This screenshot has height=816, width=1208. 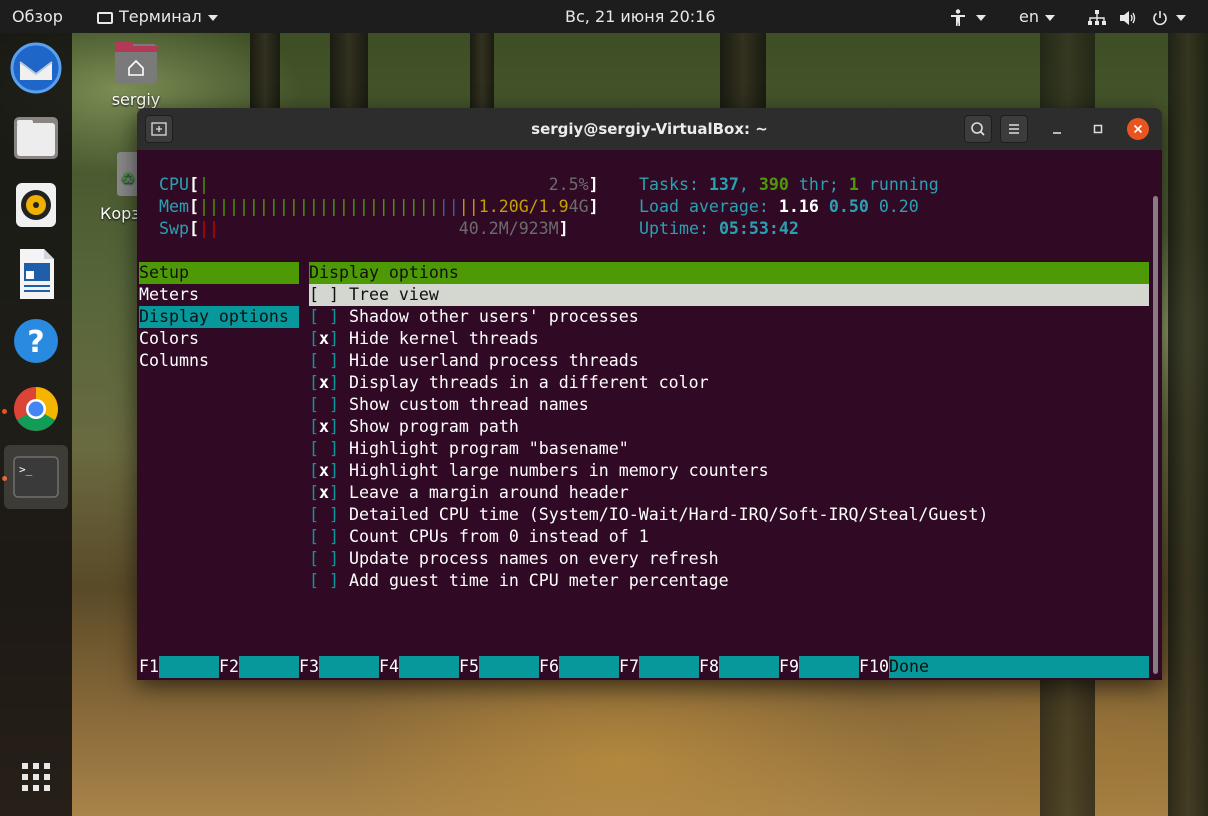 I want to click on accessibility-menu, so click(x=968, y=16).